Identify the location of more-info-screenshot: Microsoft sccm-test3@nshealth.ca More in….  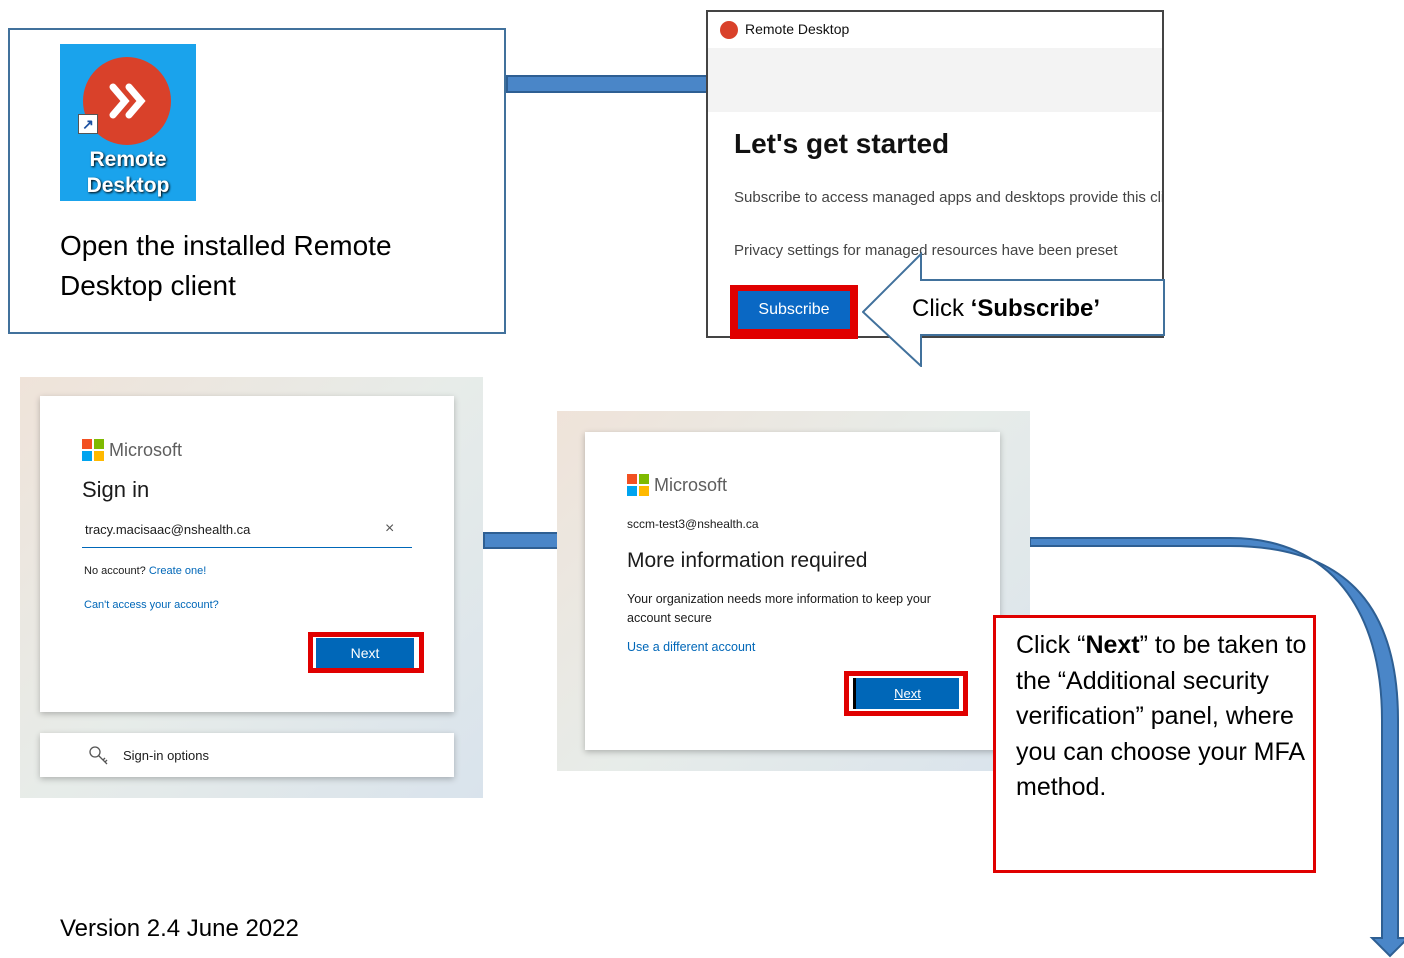
(793, 591).